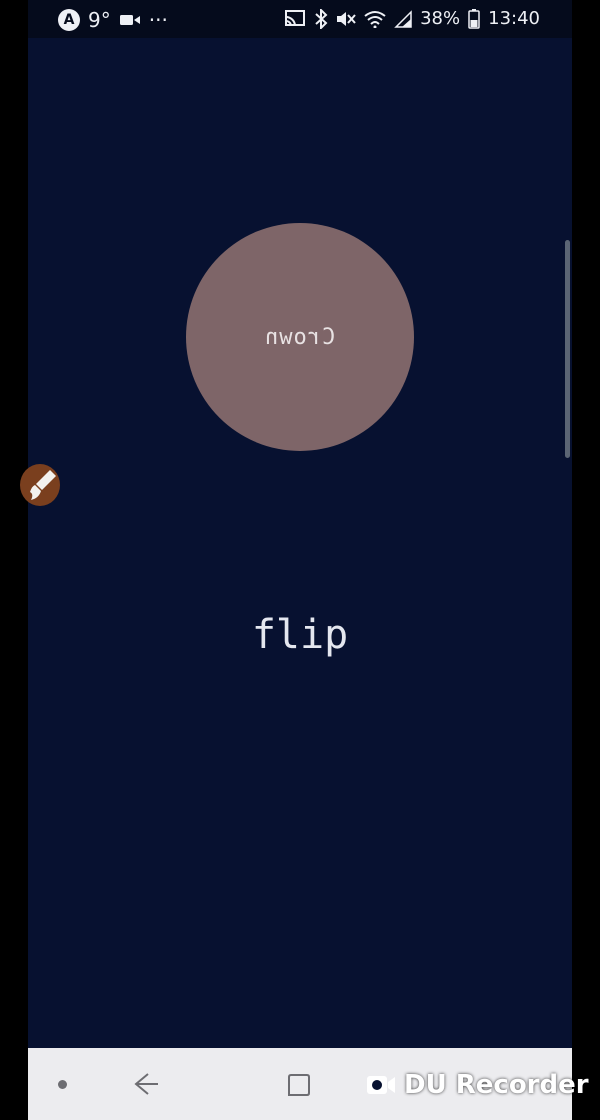 The image size is (600, 1120). I want to click on flip-circle: Crown, so click(300, 337).